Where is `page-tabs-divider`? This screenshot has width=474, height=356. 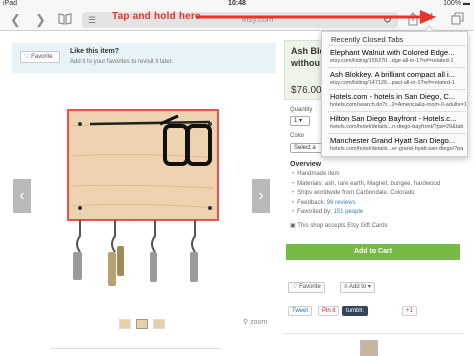 page-tabs-divider is located at coordinates (135, 351).